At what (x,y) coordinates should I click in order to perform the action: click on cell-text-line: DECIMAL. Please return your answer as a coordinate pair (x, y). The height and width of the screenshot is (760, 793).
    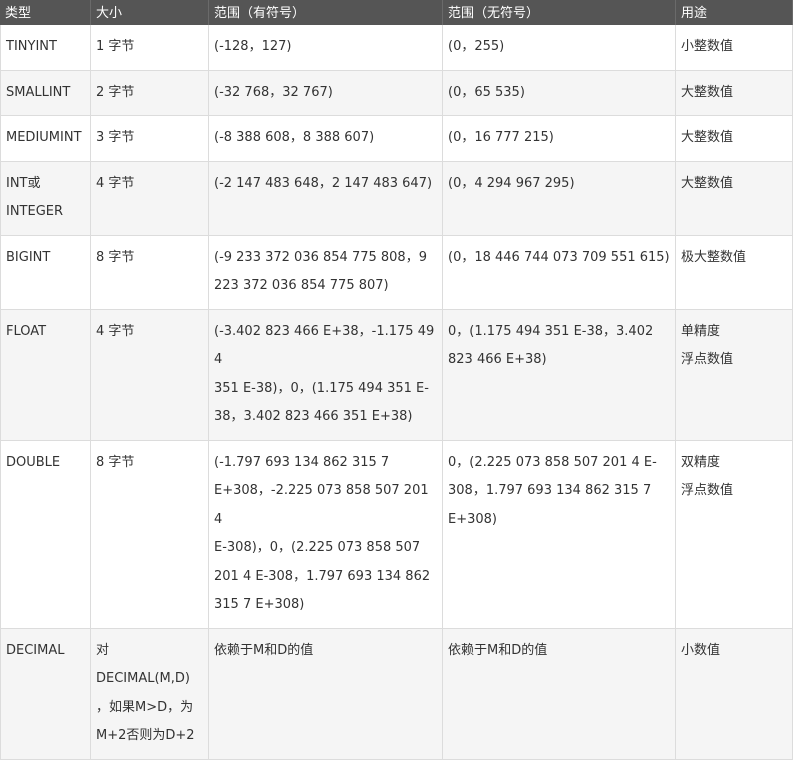
    Looking at the image, I should click on (35, 650).